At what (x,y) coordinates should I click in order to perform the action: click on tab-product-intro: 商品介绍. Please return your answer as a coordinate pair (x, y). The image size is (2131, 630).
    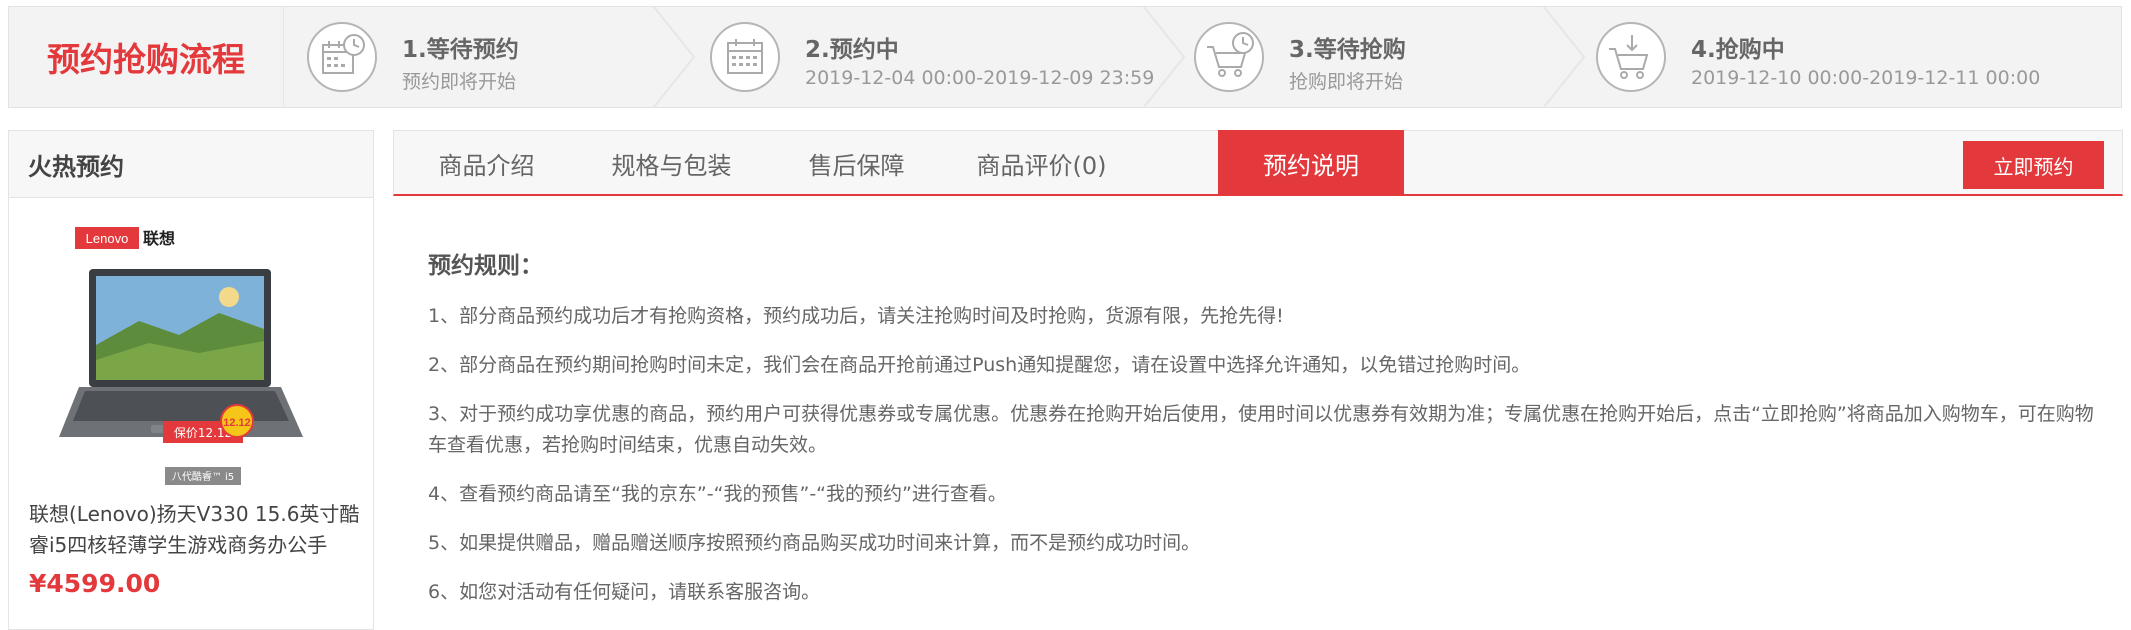
    Looking at the image, I should click on (486, 163).